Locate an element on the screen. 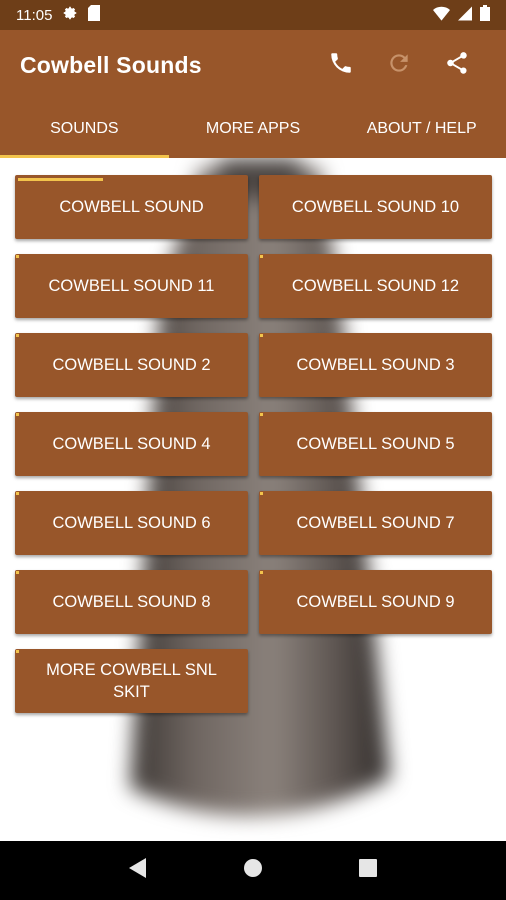 The width and height of the screenshot is (506, 900). tab-bar: SOUNDS MORE APPS ABOUT / HELP is located at coordinates (253, 129).